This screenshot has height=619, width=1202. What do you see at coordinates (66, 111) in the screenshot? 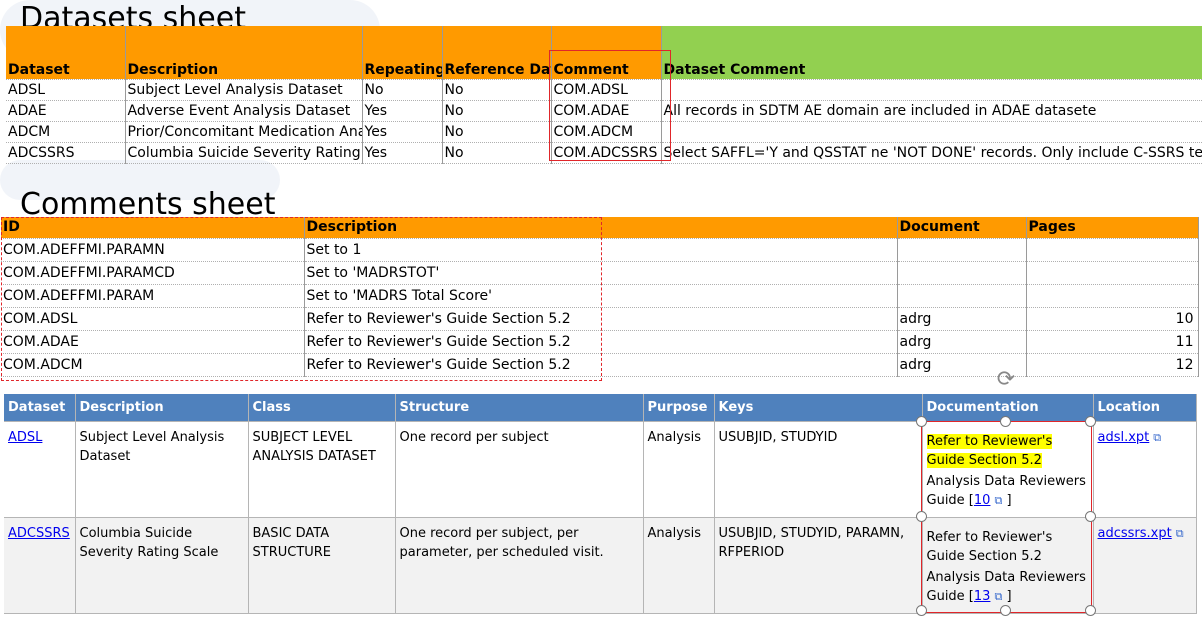
I see `cell: ADAE` at bounding box center [66, 111].